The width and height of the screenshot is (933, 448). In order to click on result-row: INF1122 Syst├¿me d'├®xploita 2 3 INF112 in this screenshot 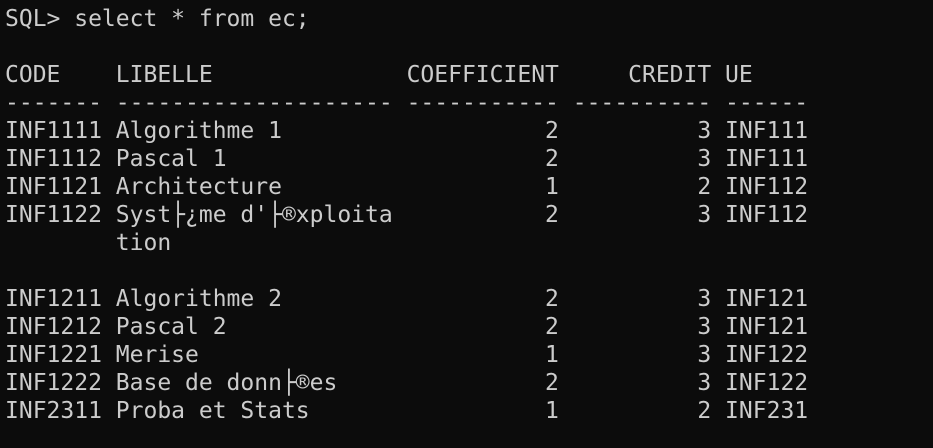, I will do `click(407, 215)`.